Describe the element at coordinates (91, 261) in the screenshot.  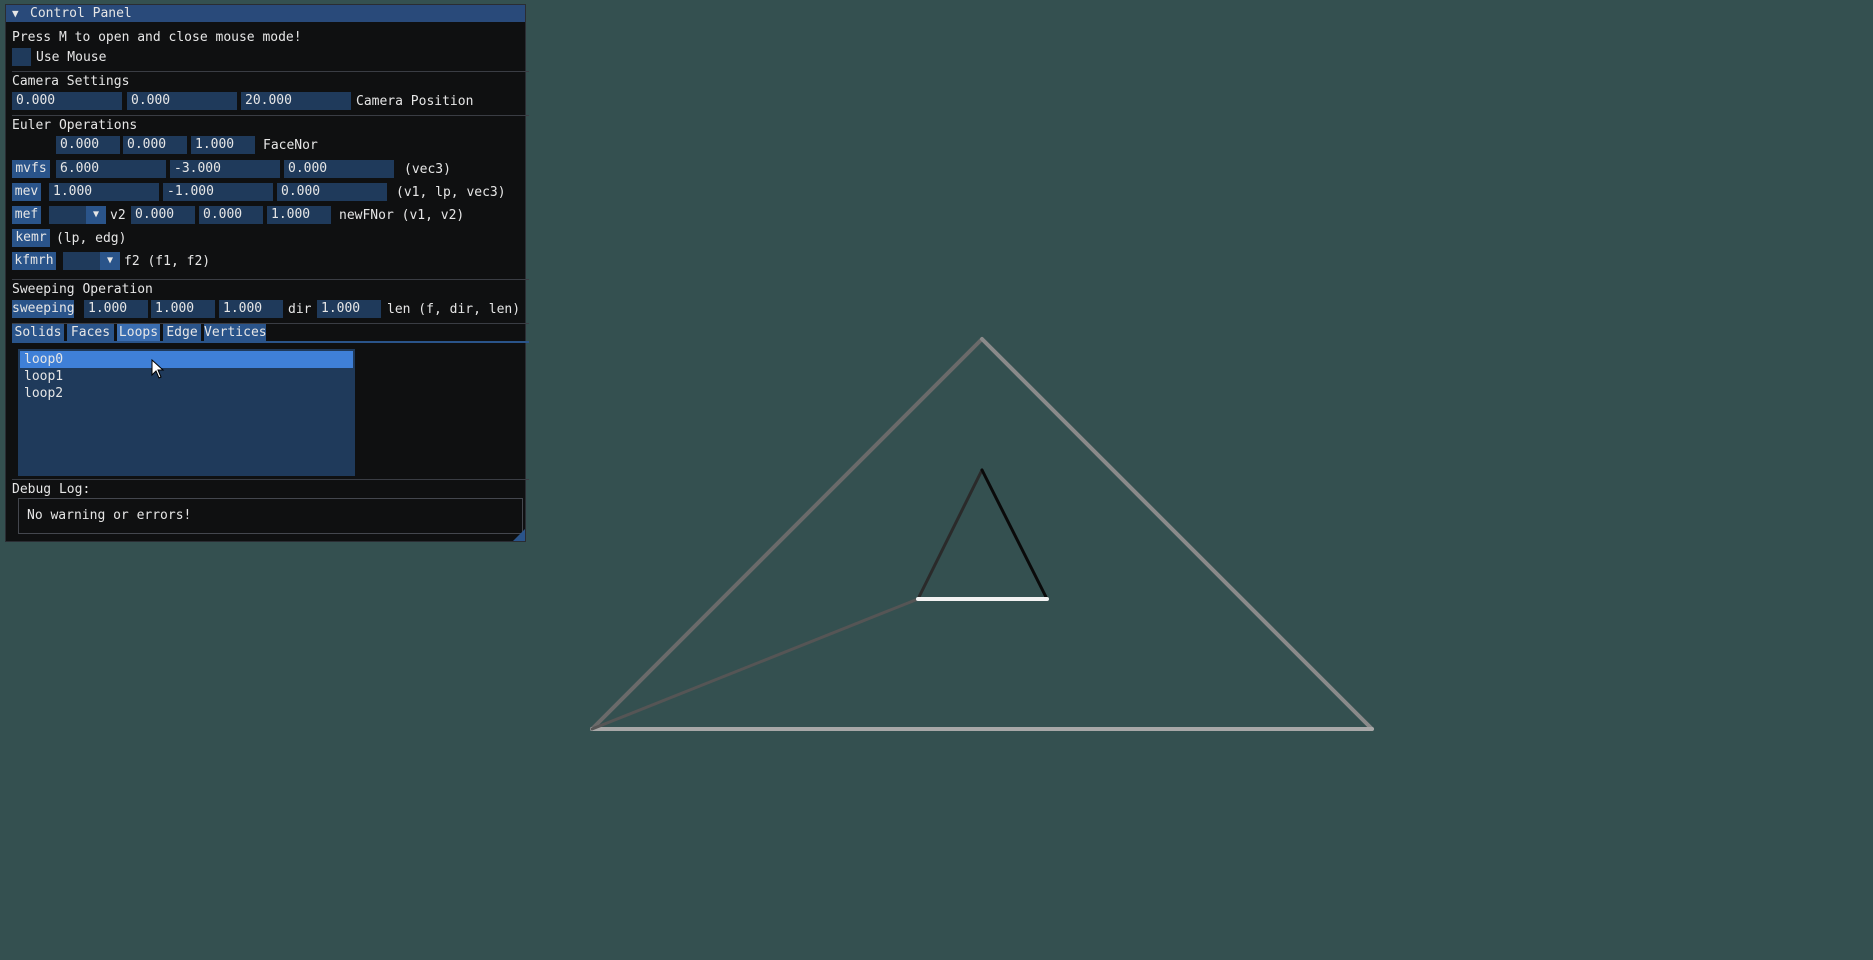
I see `kfmrh-f1-combo: ▼` at that location.